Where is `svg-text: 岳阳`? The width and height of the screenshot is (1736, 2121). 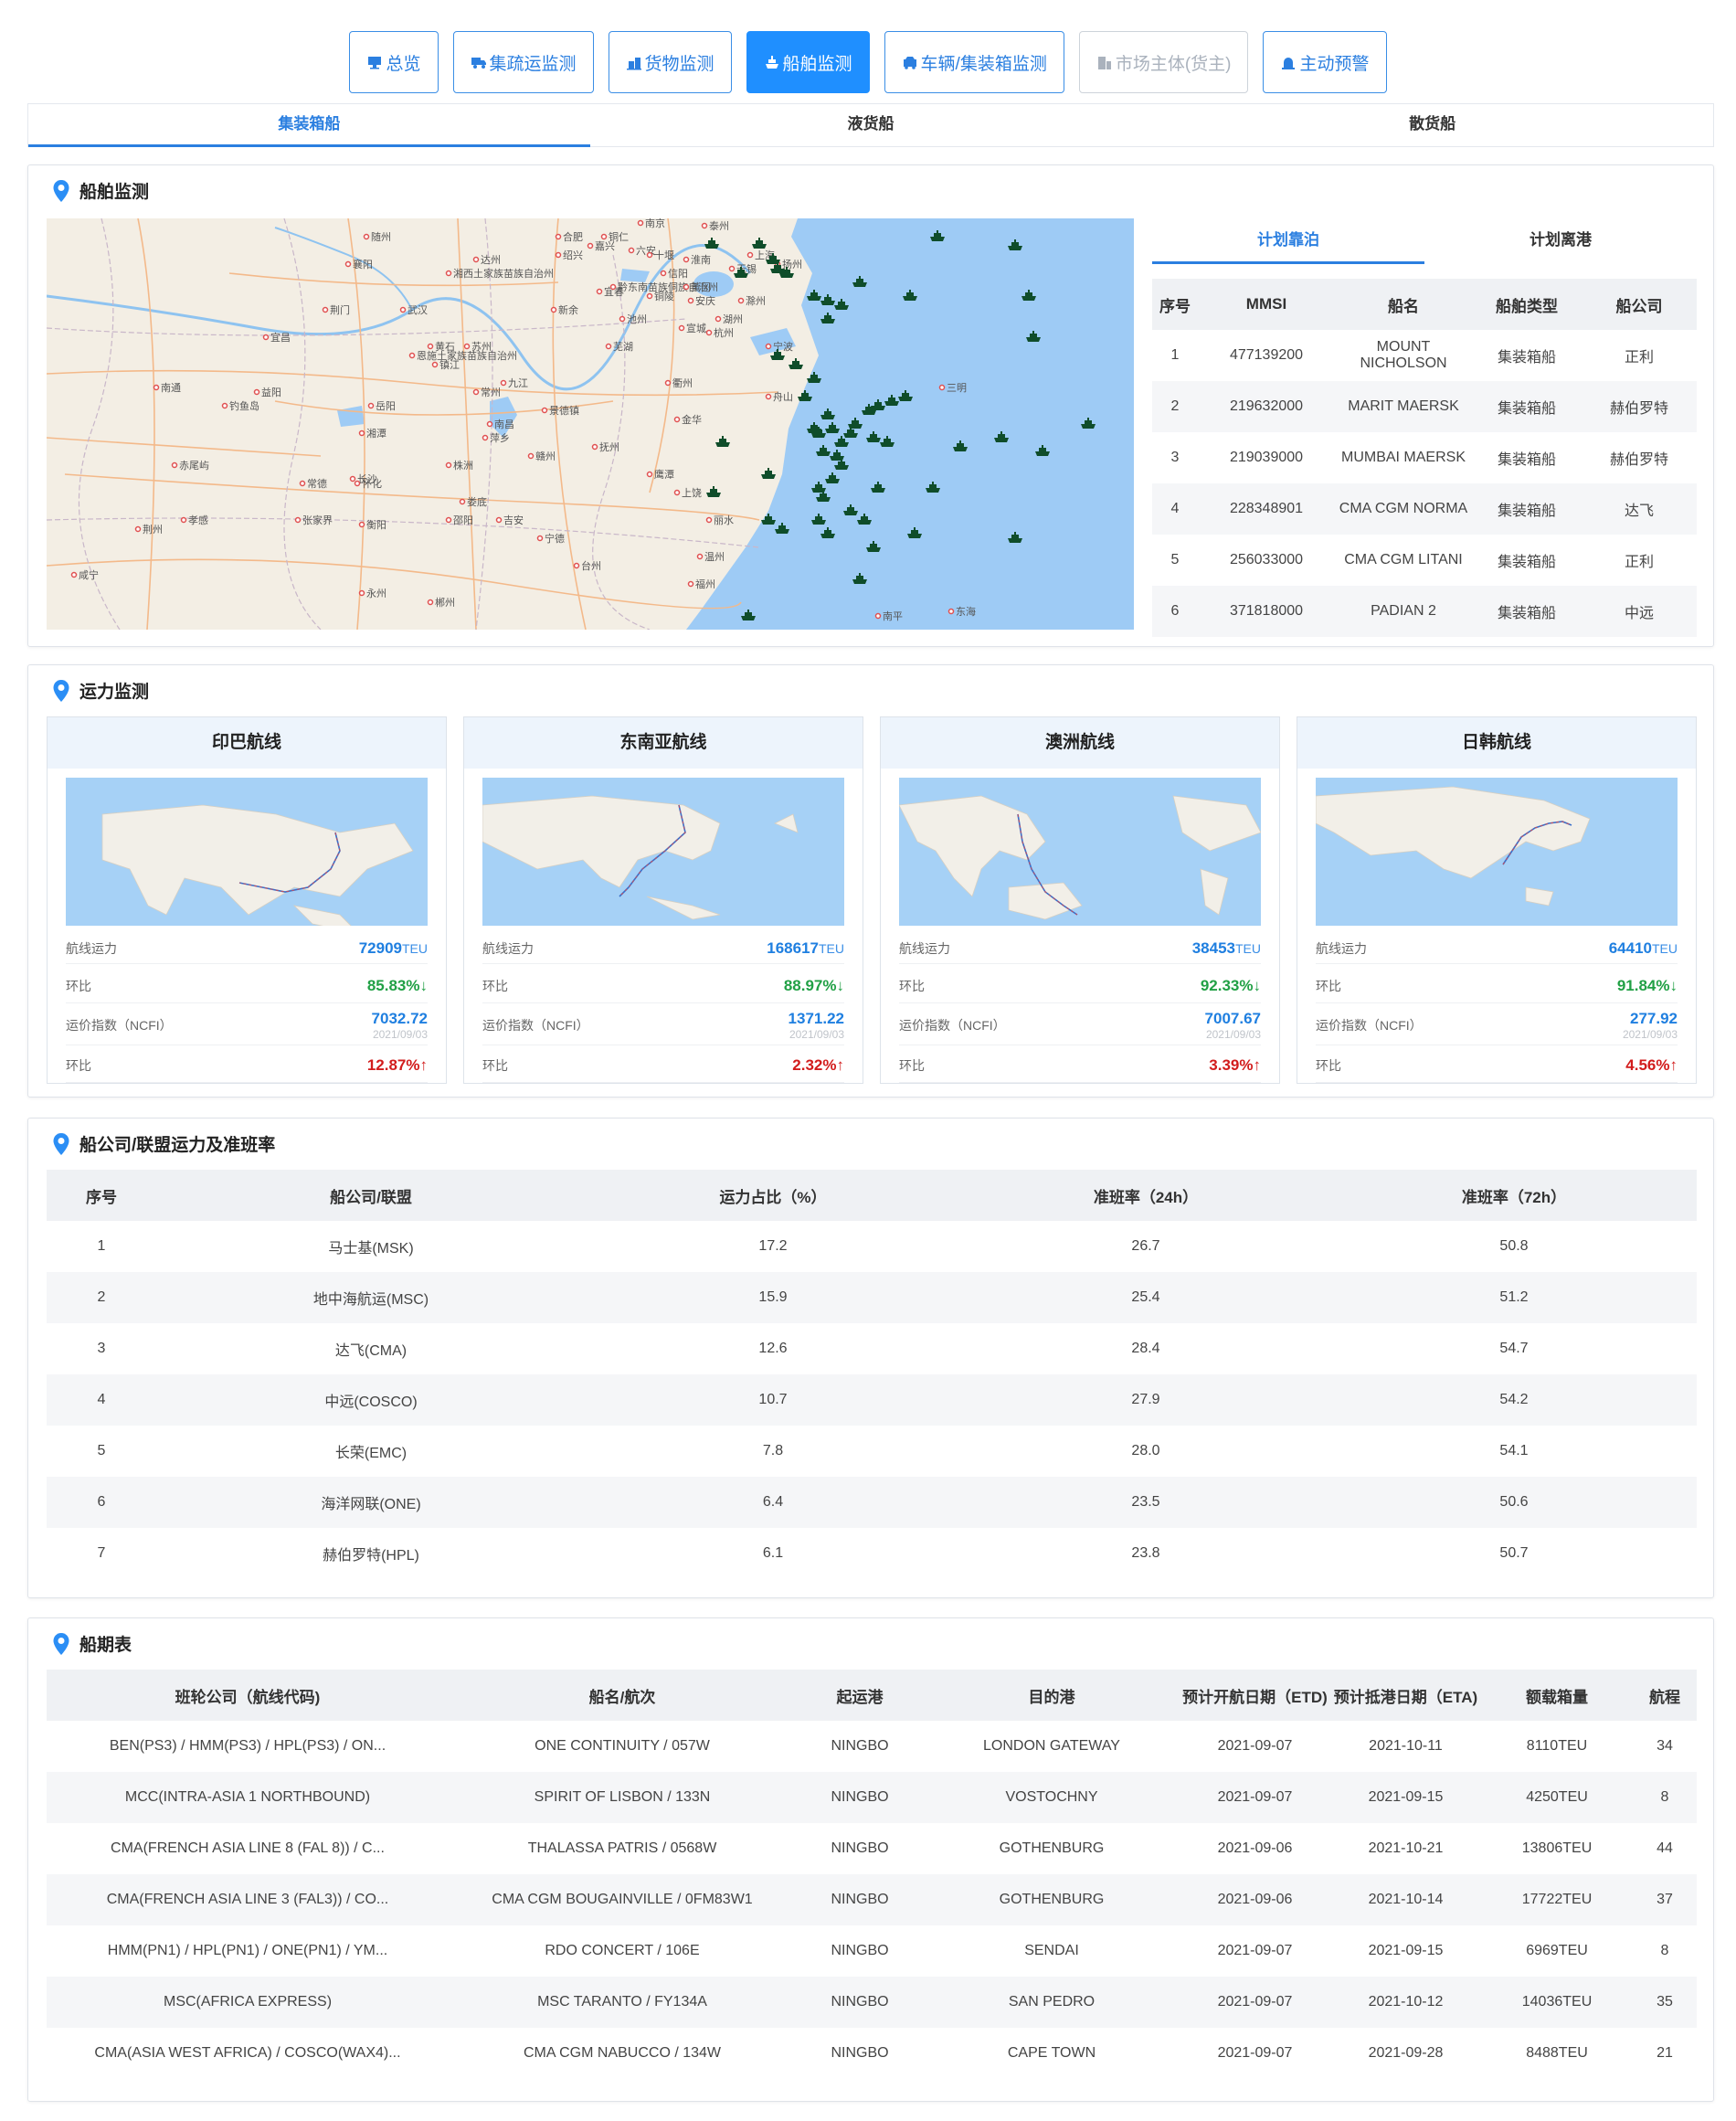
svg-text: 岳阳 is located at coordinates (386, 406).